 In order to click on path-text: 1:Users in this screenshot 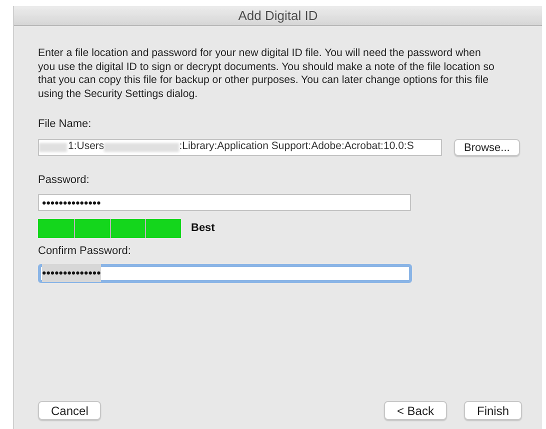, I will do `click(86, 147)`.